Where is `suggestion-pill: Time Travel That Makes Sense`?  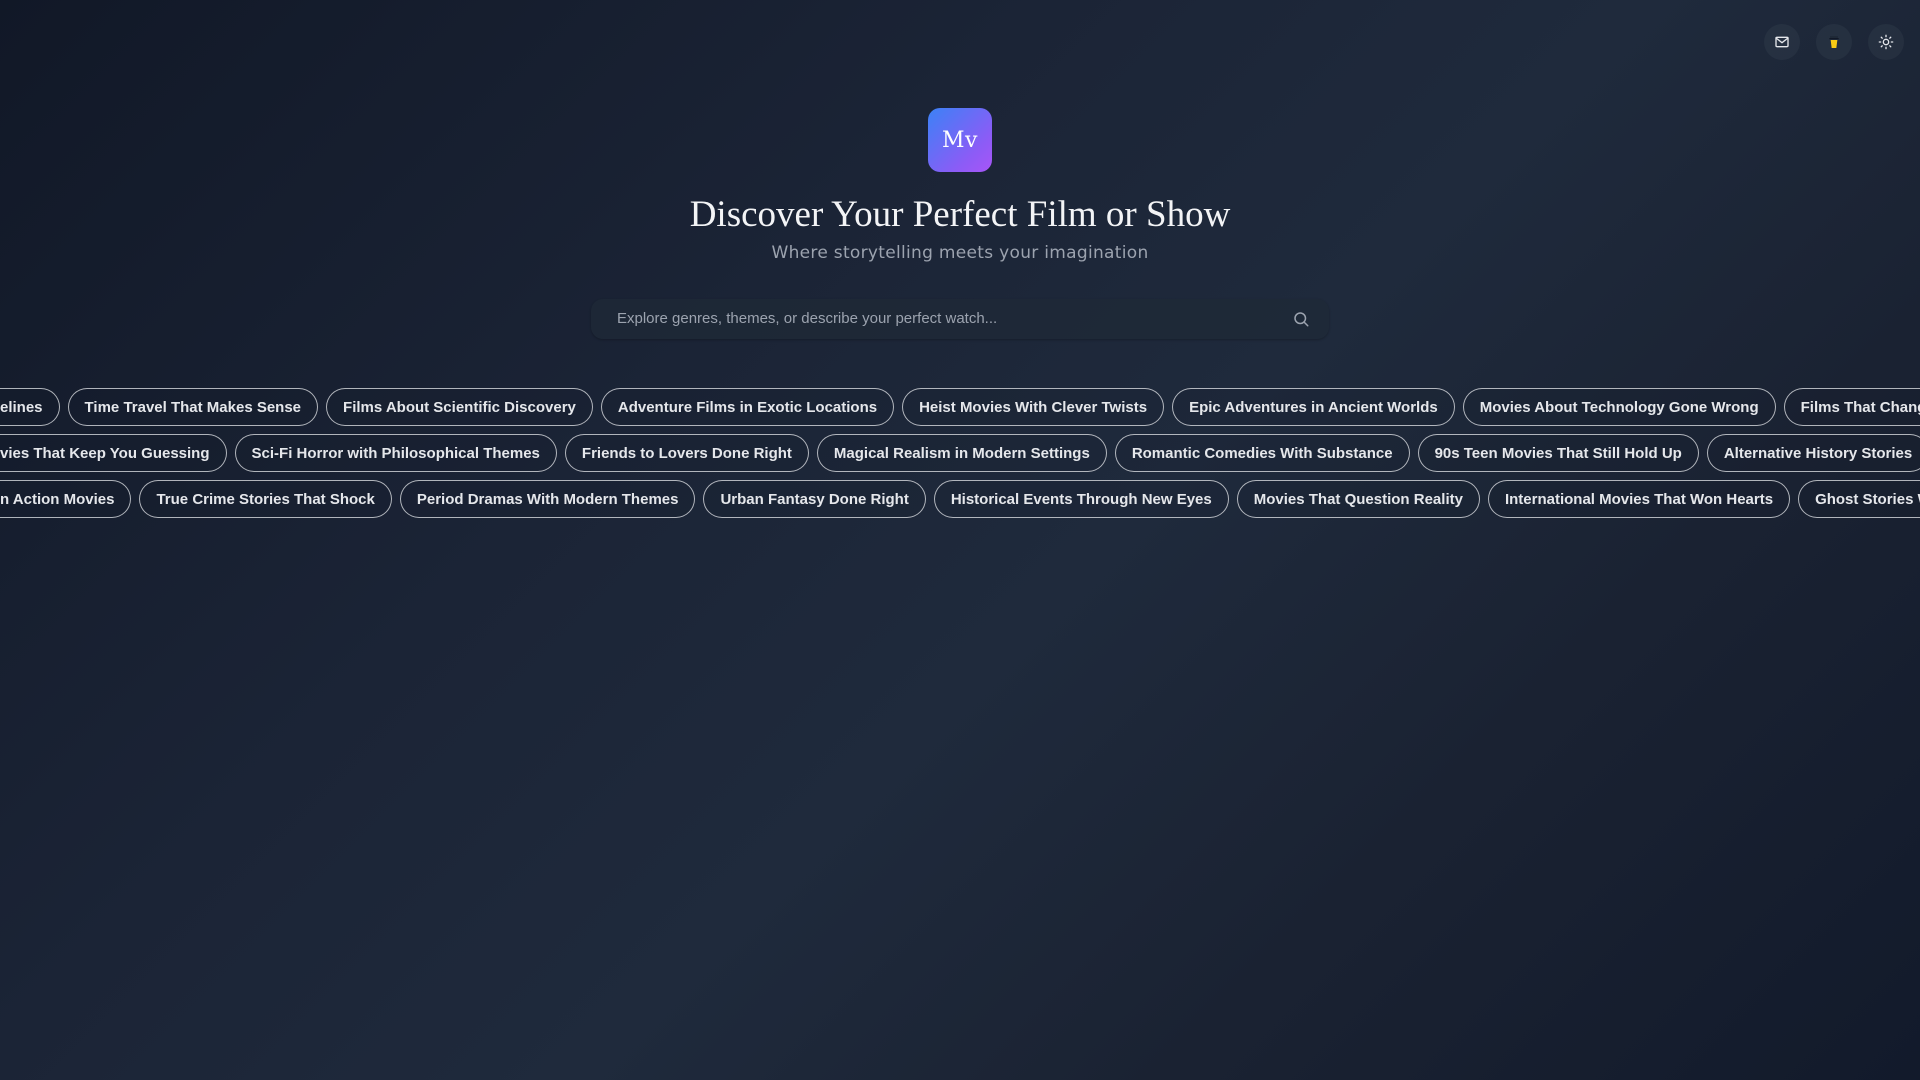
suggestion-pill: Time Travel That Makes Sense is located at coordinates (193, 407).